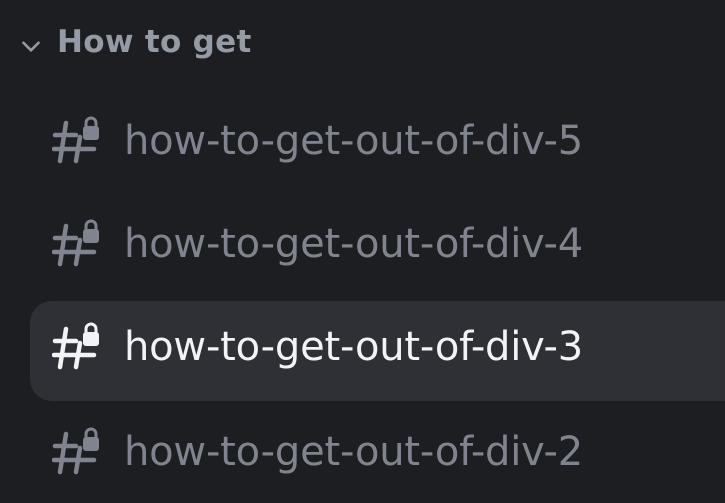 The width and height of the screenshot is (725, 503). What do you see at coordinates (354, 347) in the screenshot?
I see `channel-name: how-to-get-out-of-div-3` at bounding box center [354, 347].